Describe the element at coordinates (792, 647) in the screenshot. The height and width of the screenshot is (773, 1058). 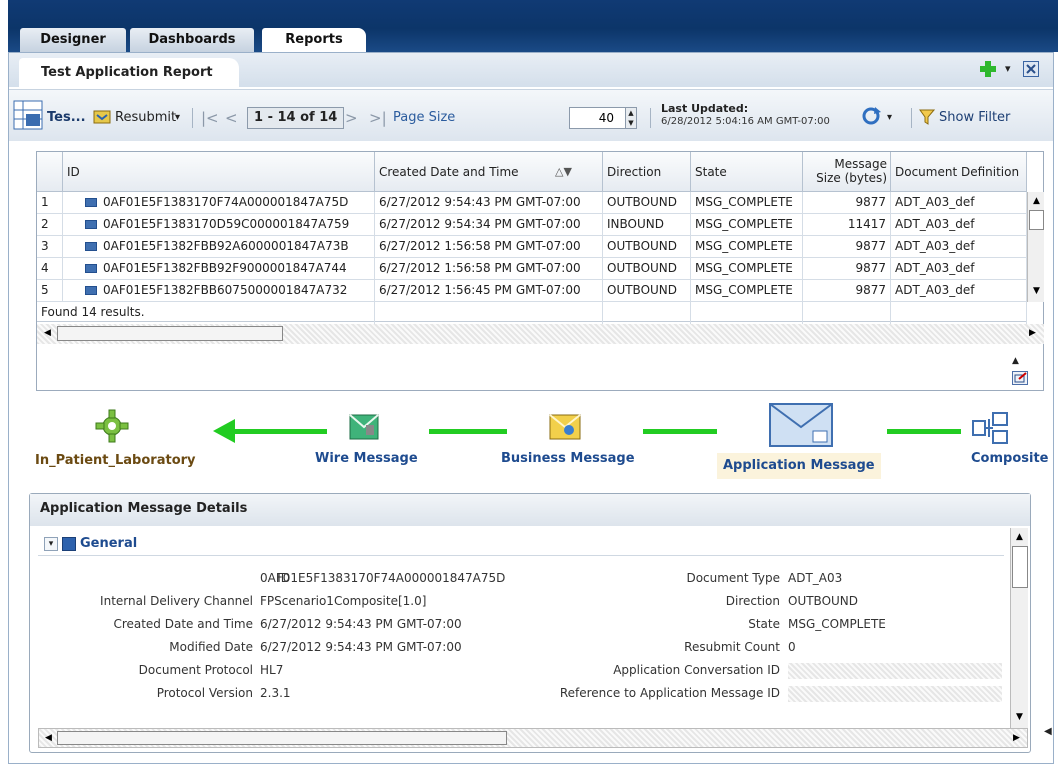
I see `field-value-resubmit-count: 0` at that location.